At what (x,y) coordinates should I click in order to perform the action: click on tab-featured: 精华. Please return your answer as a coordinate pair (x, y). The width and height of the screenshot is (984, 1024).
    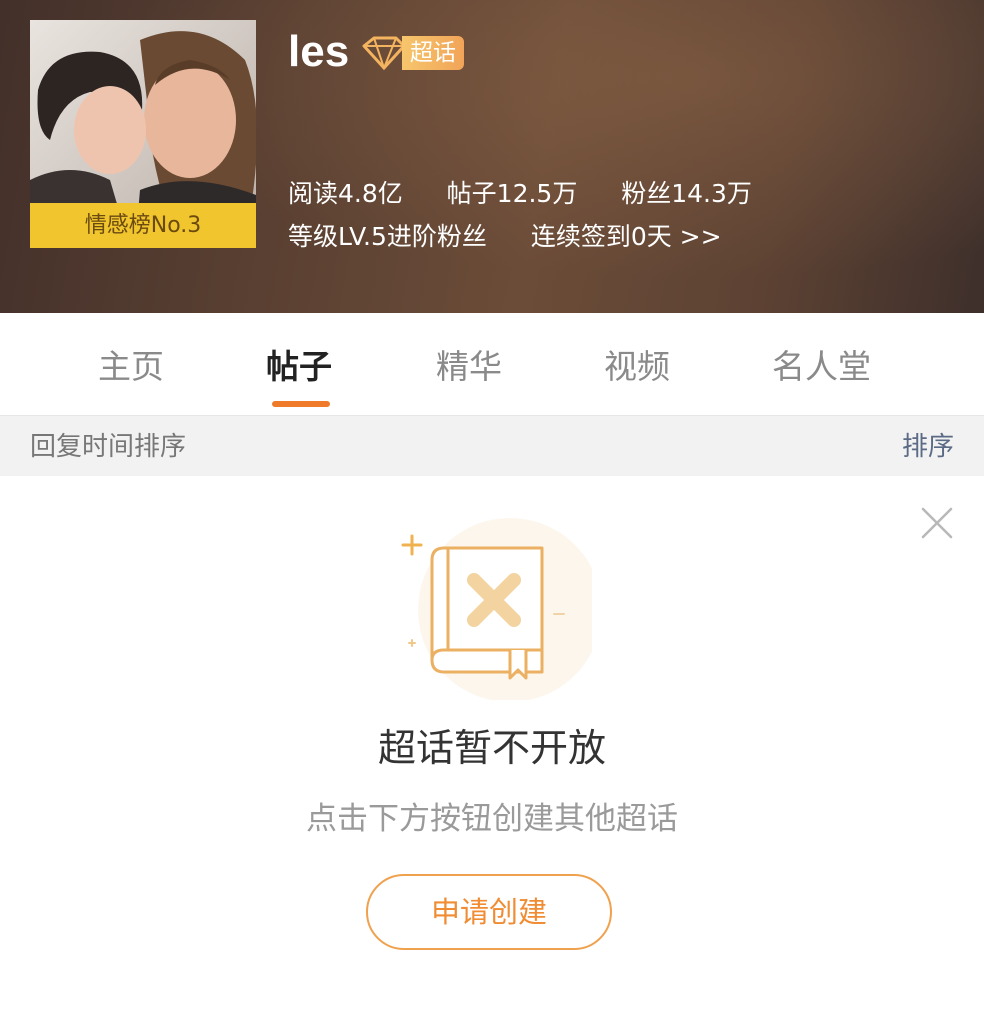
    Looking at the image, I should click on (469, 367).